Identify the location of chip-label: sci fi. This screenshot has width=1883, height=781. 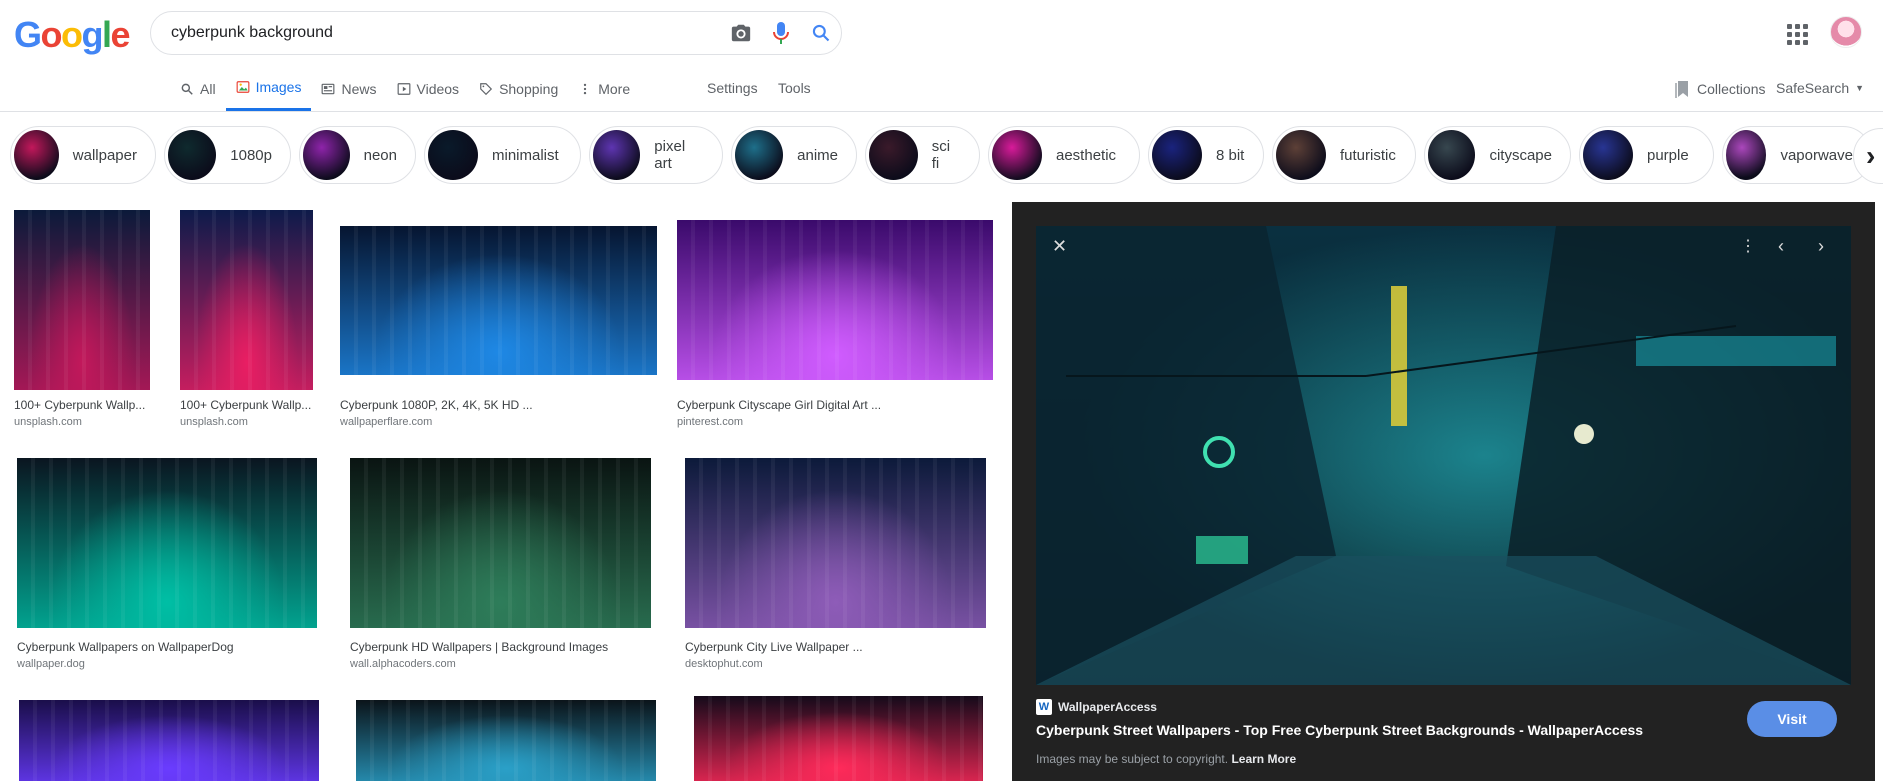
(941, 155).